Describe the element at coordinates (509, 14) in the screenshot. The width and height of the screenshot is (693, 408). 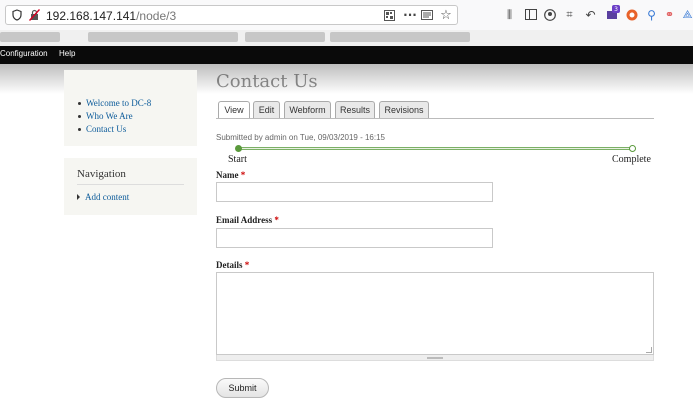
I see `library-icon: ⫼` at that location.